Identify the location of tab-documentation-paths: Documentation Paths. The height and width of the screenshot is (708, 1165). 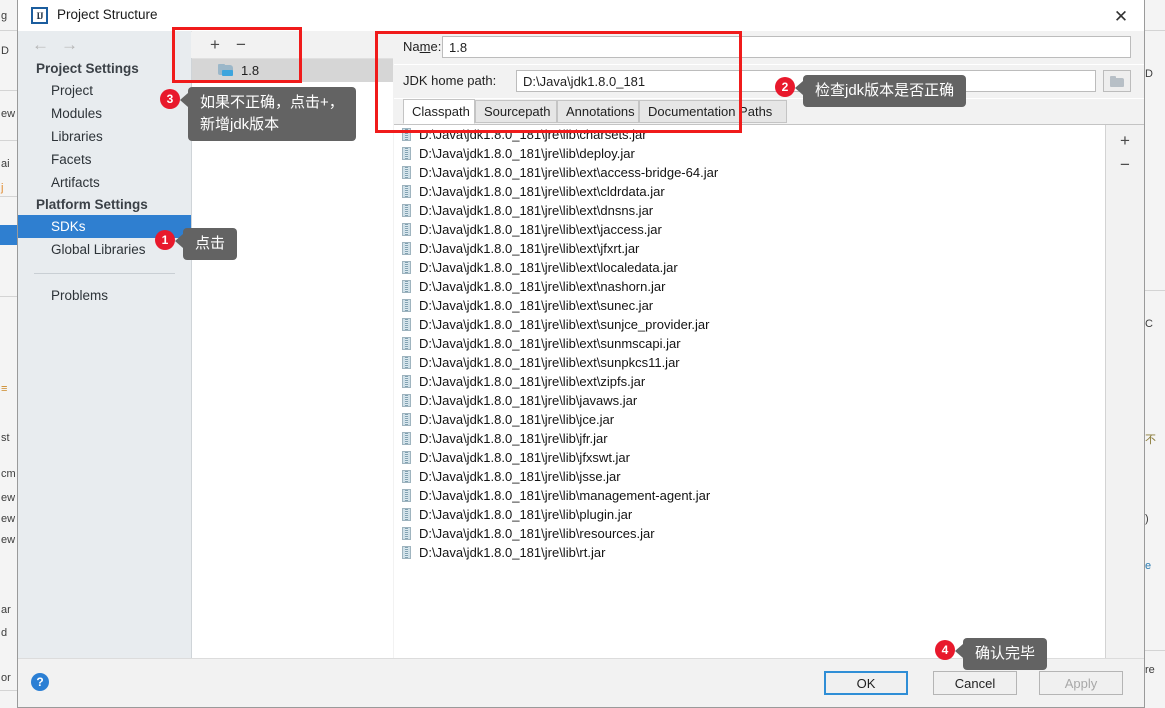
(713, 111).